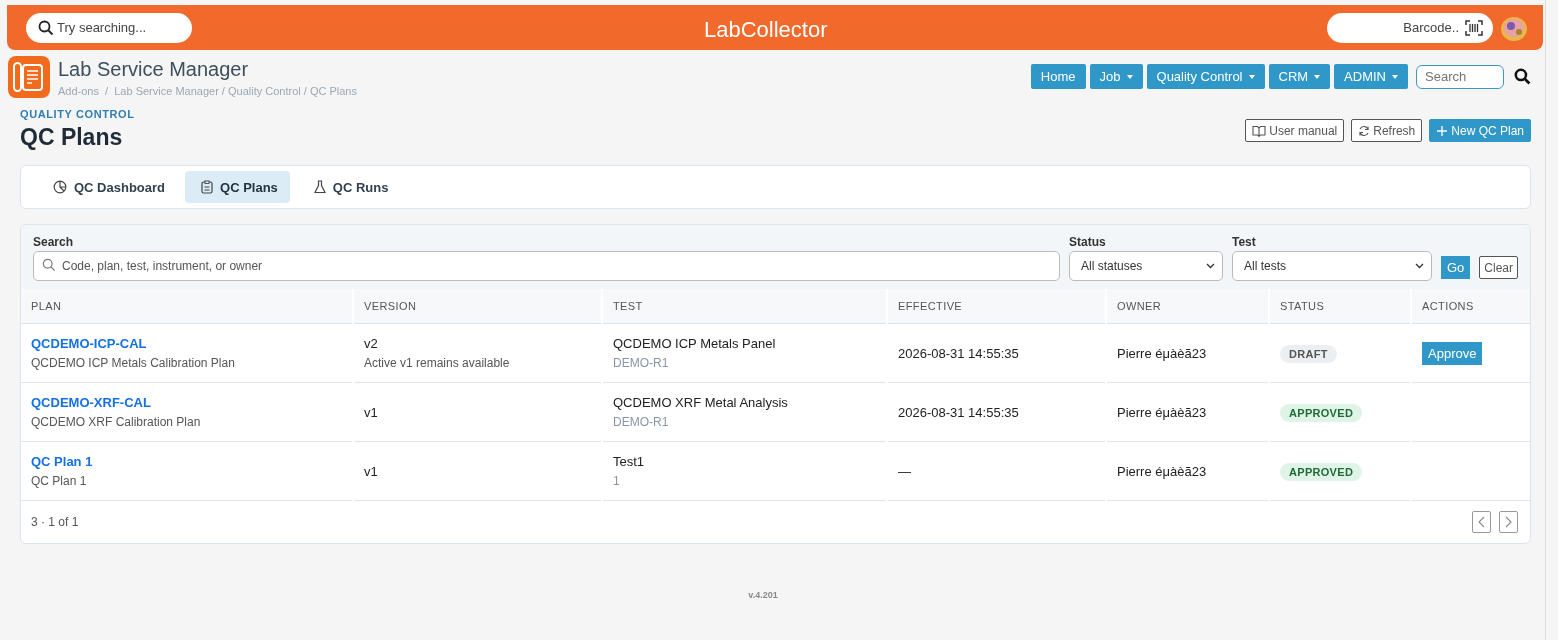  What do you see at coordinates (1448, 306) in the screenshot?
I see `column-header: ACTIONS` at bounding box center [1448, 306].